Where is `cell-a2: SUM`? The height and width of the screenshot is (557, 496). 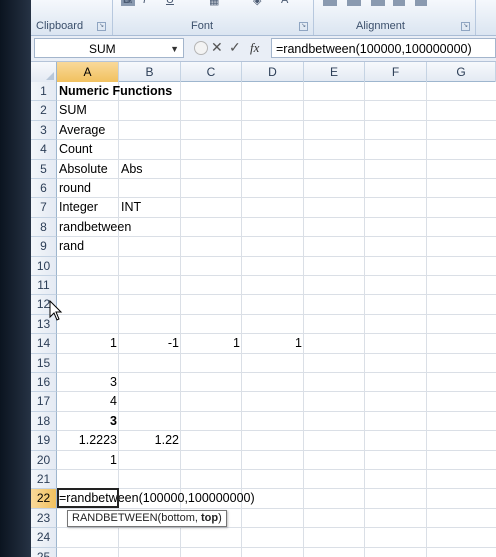
cell-a2: SUM is located at coordinates (73, 110).